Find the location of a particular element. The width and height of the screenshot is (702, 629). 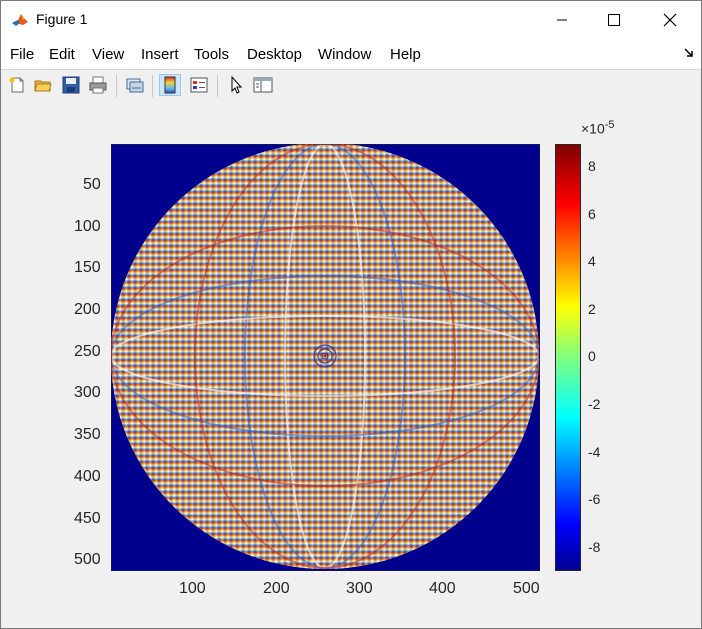

y-tick-label: 200 is located at coordinates (87, 309).